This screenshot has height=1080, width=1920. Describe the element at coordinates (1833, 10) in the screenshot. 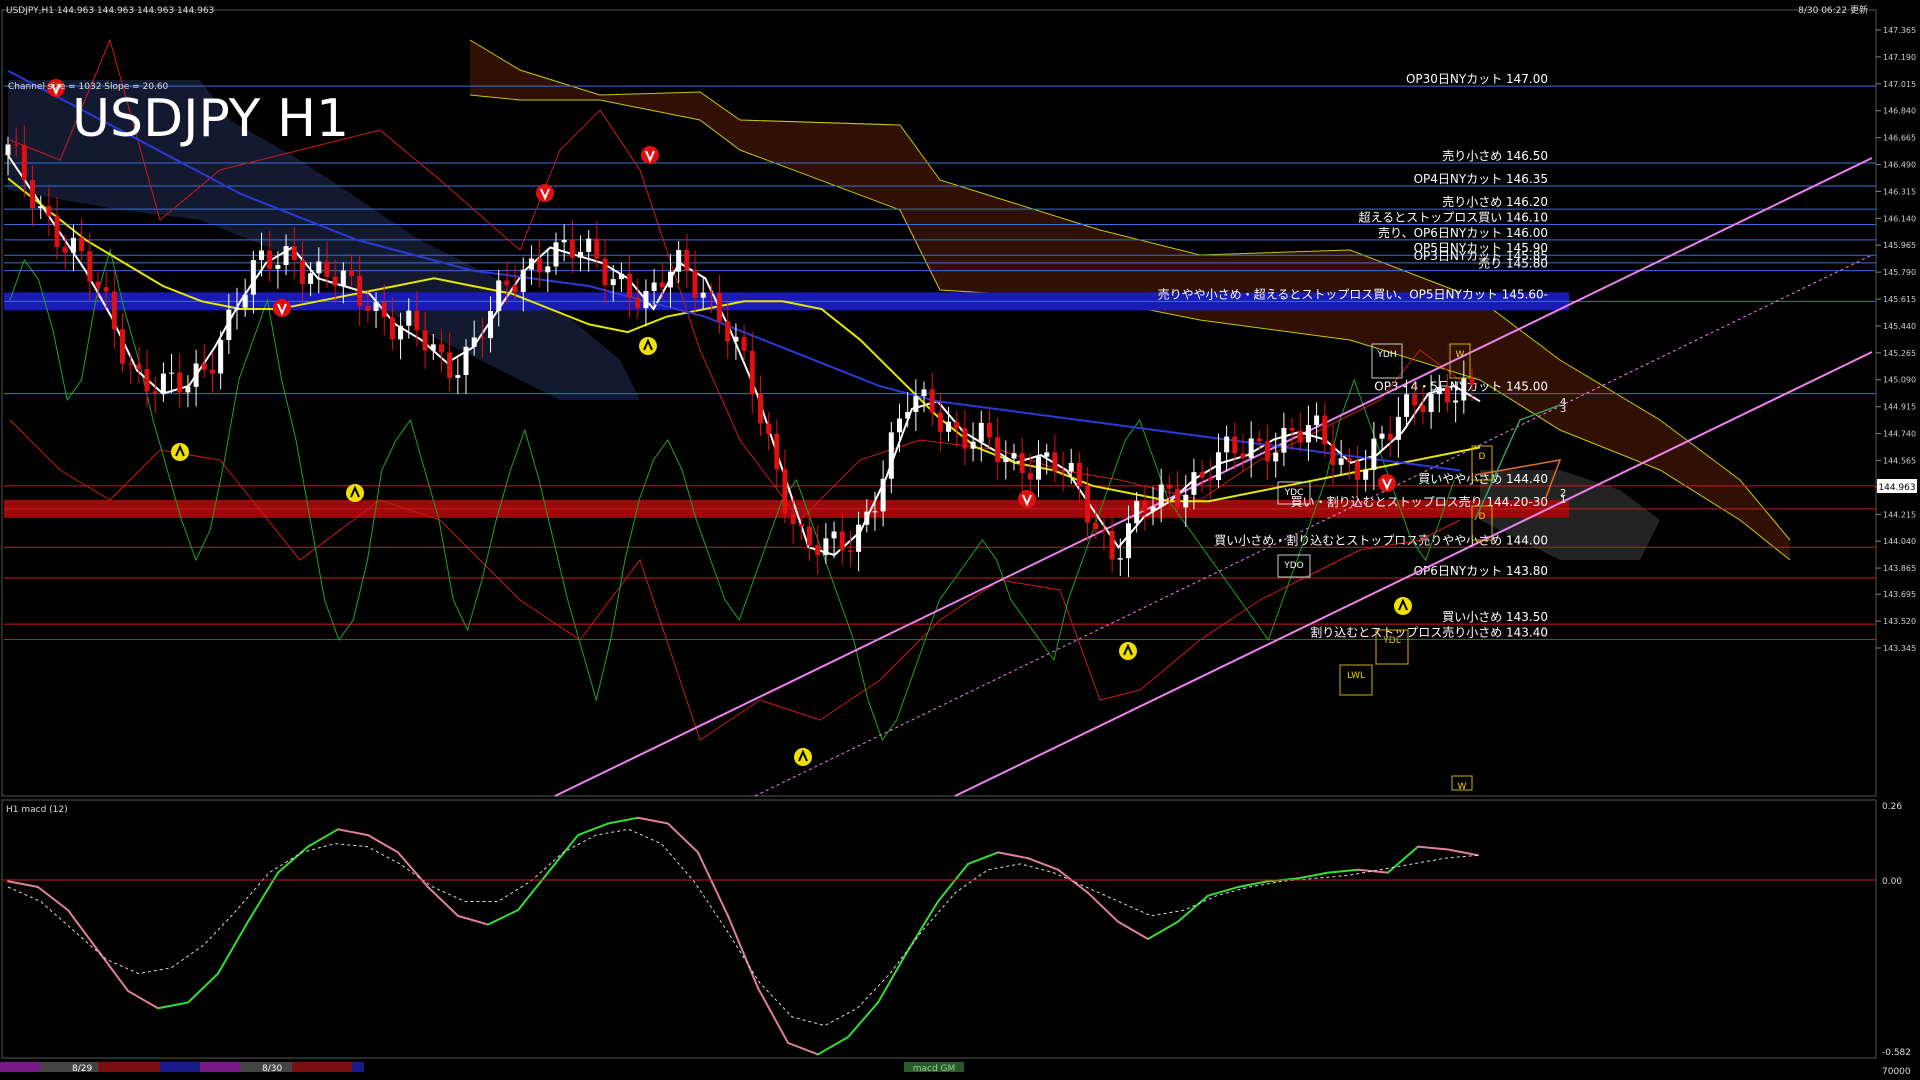

I see `update-time: 8/30 06:22 更新` at that location.